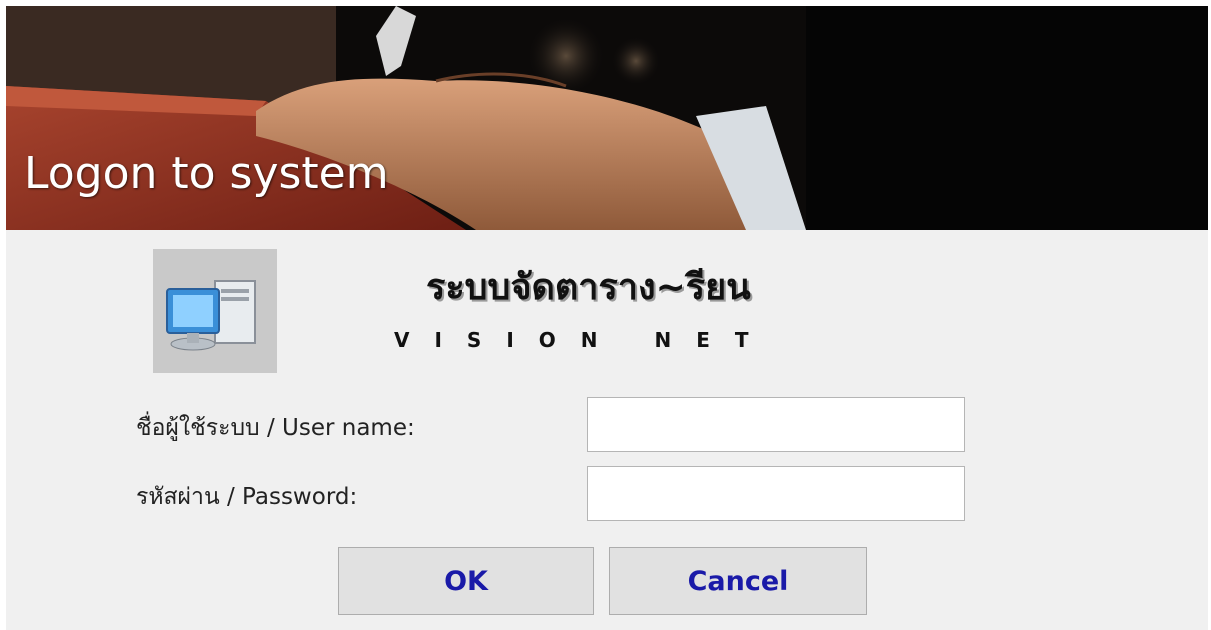 This screenshot has width=1211, height=630. I want to click on password-label: รหัสผ่าน / Password:, so click(247, 497).